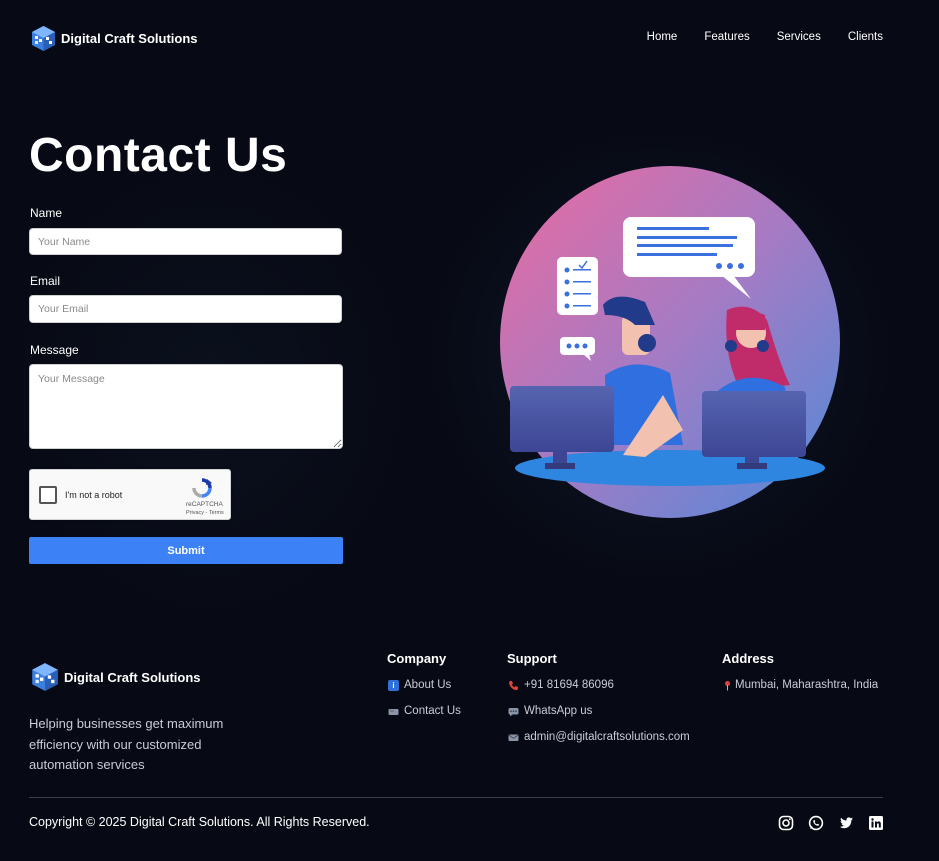 This screenshot has height=861, width=939. What do you see at coordinates (417, 658) in the screenshot?
I see `company-heading: Company` at bounding box center [417, 658].